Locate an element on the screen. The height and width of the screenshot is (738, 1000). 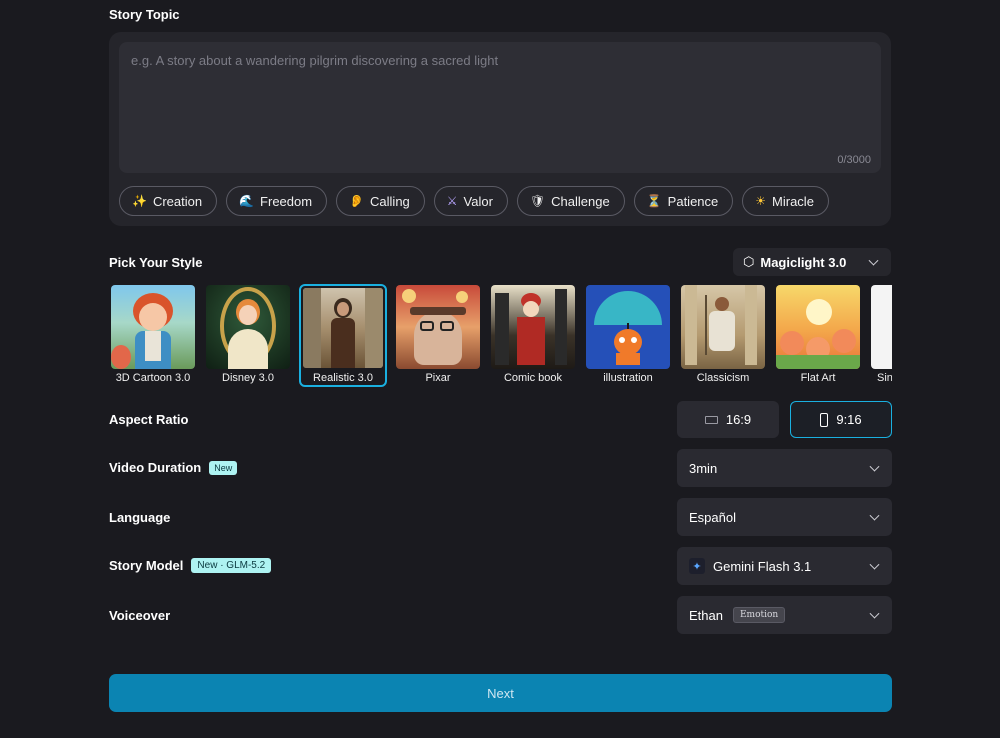
next-label: Next is located at coordinates (500, 693).